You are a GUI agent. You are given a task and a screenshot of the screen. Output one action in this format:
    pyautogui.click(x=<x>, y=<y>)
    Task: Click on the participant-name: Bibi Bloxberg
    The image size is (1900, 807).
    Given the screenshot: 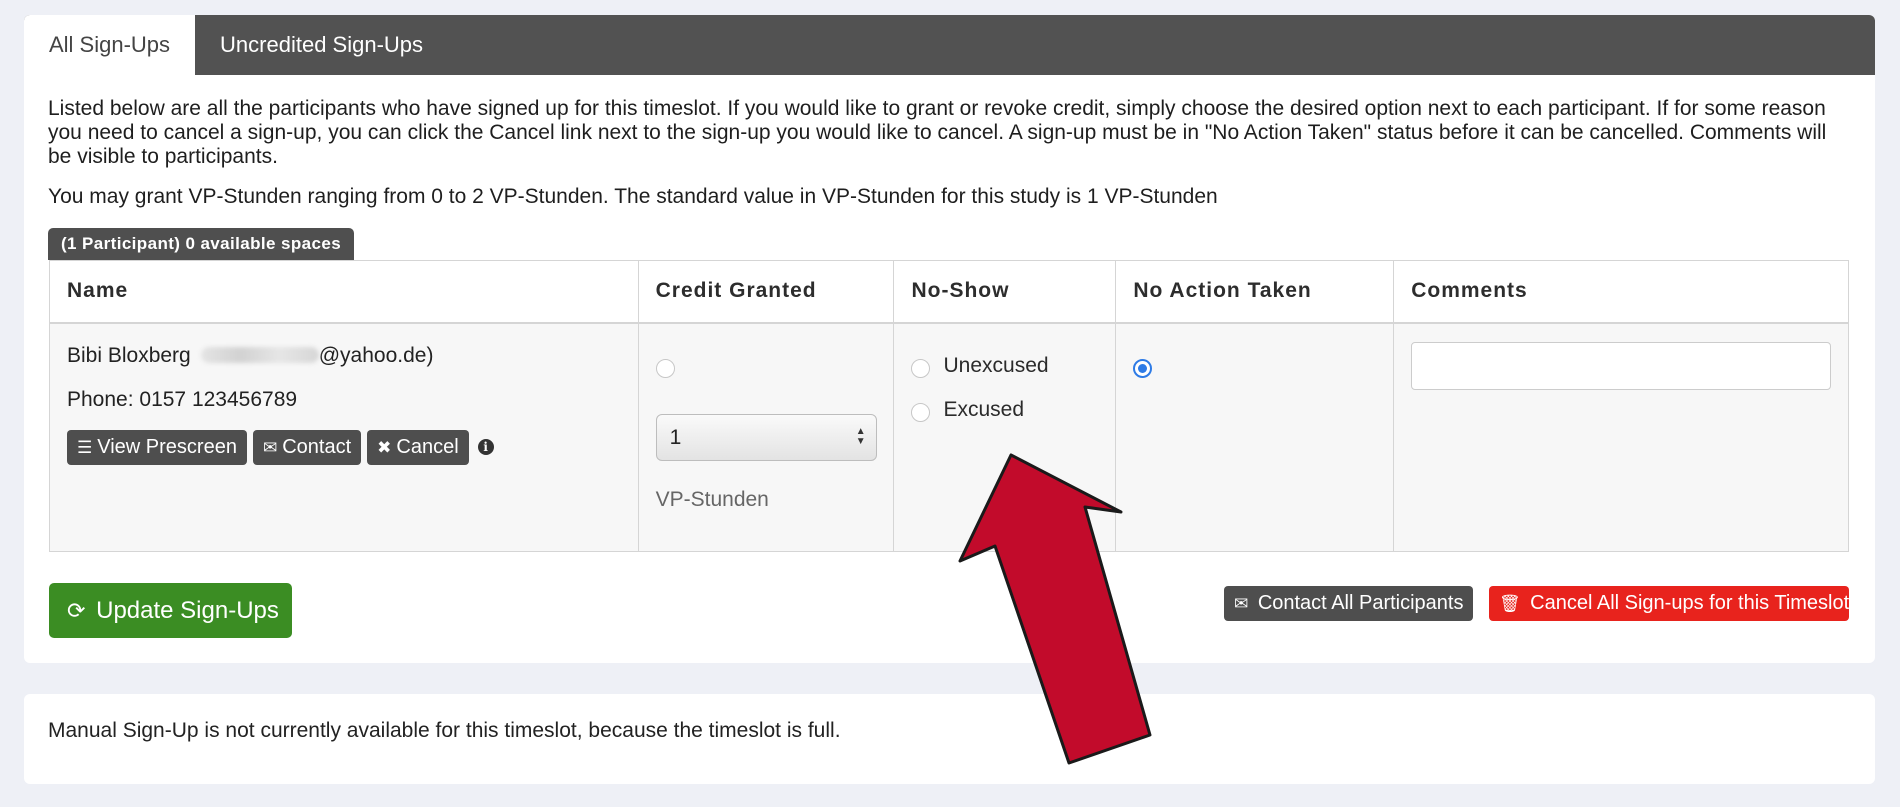 What is the action you would take?
    pyautogui.click(x=129, y=355)
    